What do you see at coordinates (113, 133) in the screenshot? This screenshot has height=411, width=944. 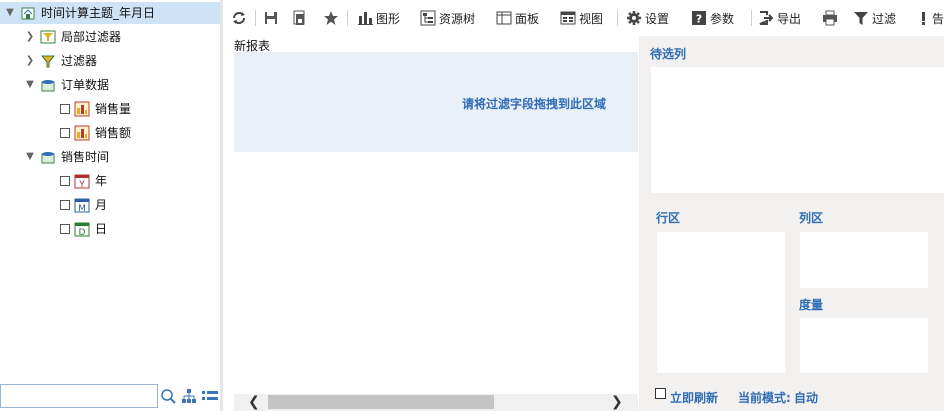 I see `tree-item-label: 销售额` at bounding box center [113, 133].